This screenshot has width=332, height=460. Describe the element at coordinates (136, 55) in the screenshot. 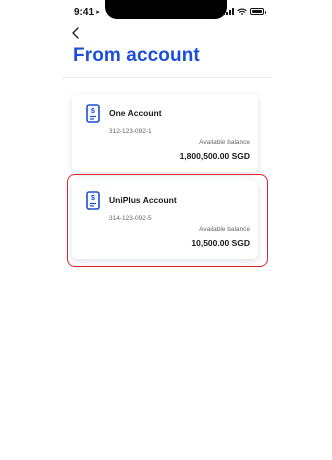

I see `page-title: From account` at that location.